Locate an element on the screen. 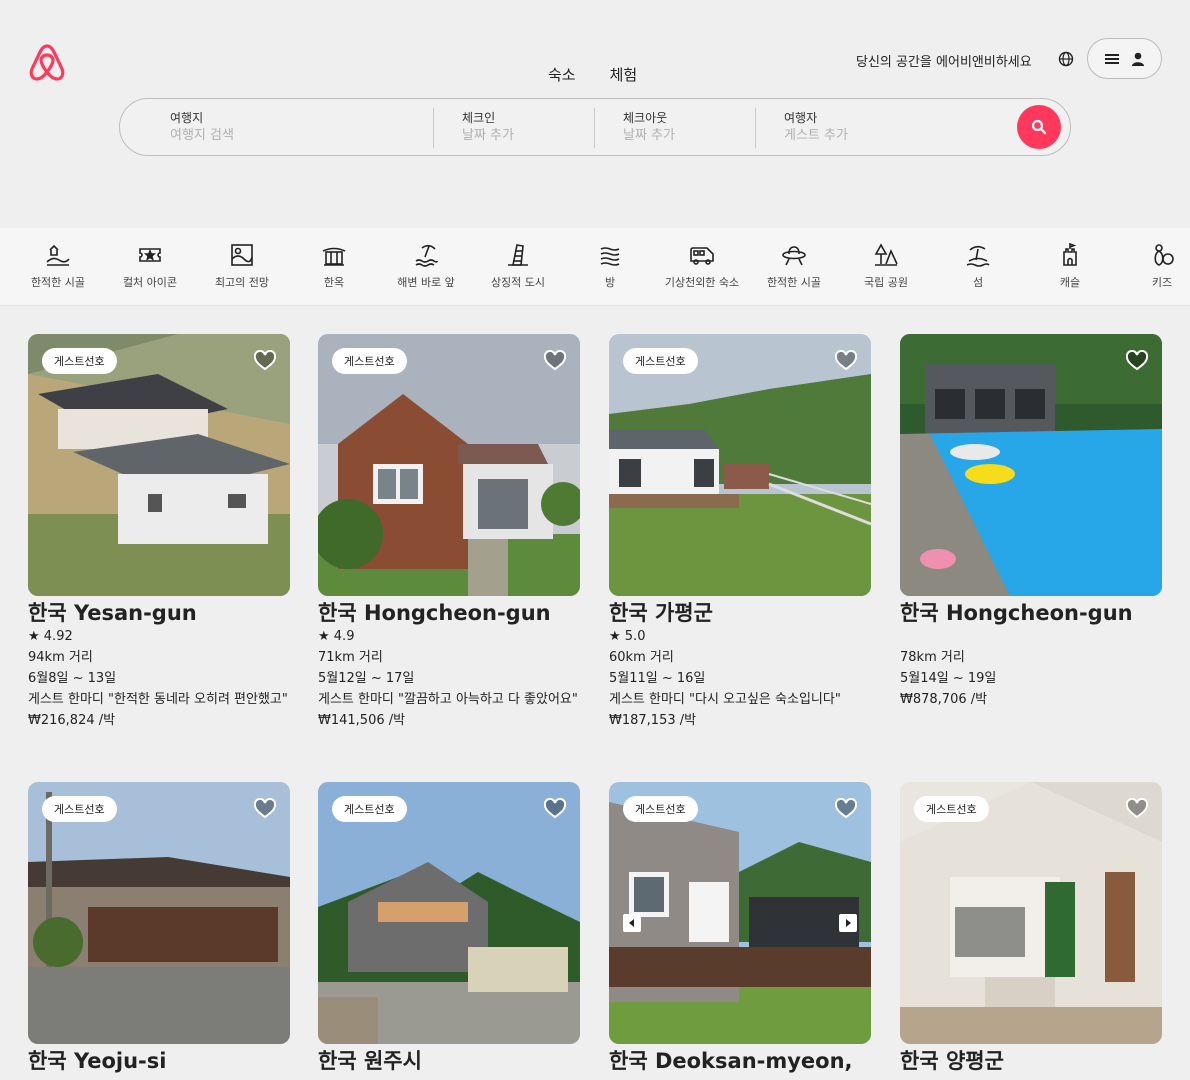 The height and width of the screenshot is (1080, 1190). listing-card: 게스트선호 한국 양평군 is located at coordinates (1031, 928).